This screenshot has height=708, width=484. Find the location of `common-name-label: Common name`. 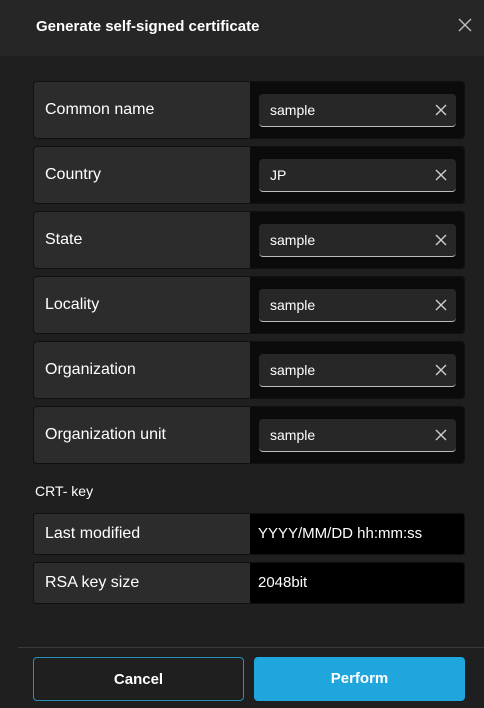

common-name-label: Common name is located at coordinates (100, 109).